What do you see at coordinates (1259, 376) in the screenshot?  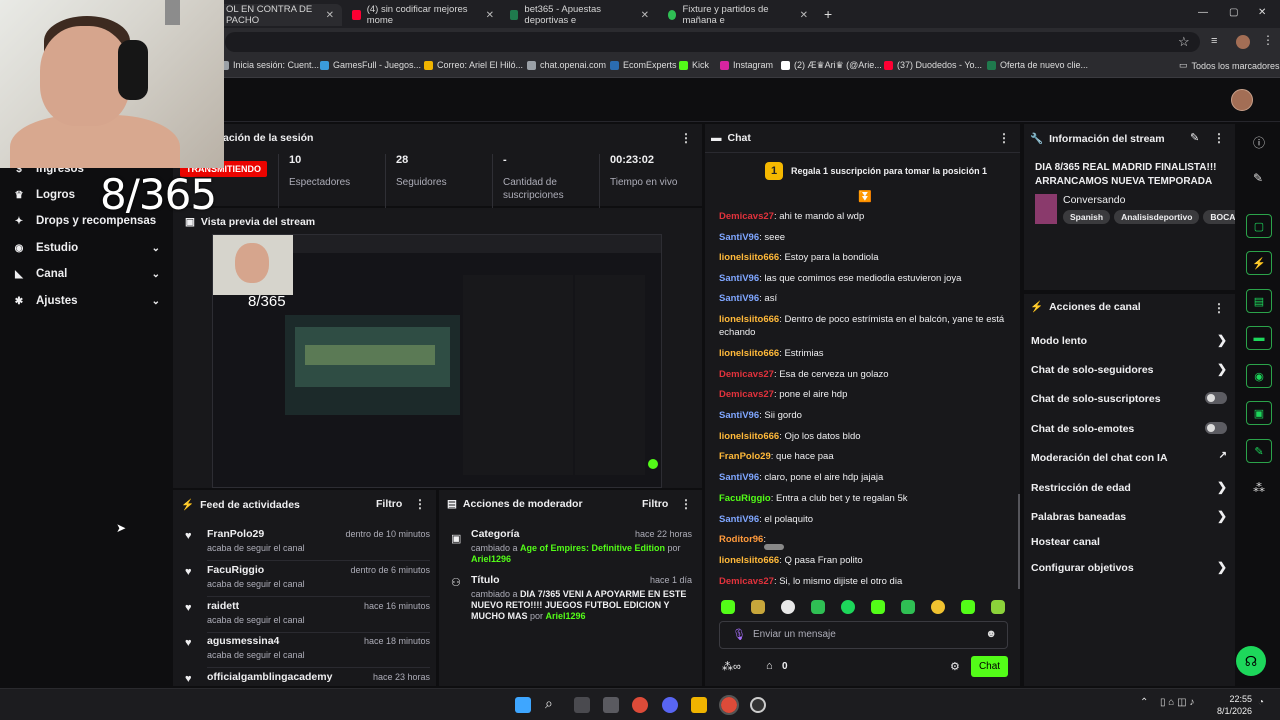 I see `broadcast-icon: ◉` at bounding box center [1259, 376].